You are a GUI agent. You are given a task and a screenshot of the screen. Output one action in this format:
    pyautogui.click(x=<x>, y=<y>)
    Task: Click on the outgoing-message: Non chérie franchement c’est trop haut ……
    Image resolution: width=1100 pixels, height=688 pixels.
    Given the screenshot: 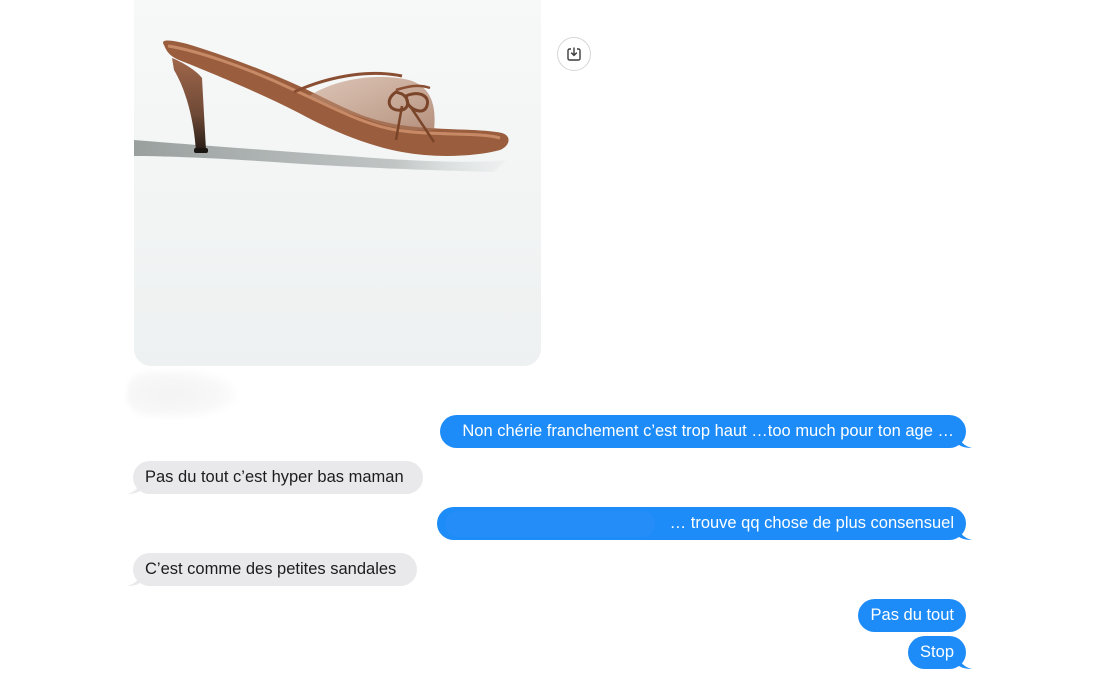 What is the action you would take?
    pyautogui.click(x=706, y=431)
    